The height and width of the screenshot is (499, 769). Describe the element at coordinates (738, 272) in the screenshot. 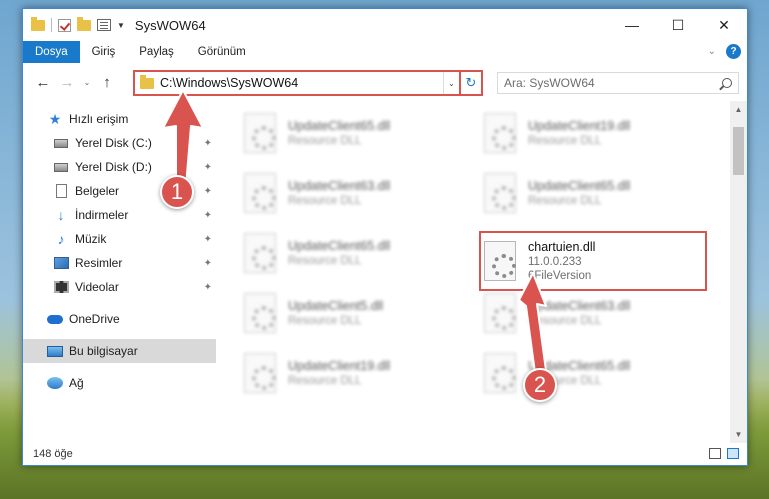

I see `vertical-scrollbar: ▲ ▼` at that location.